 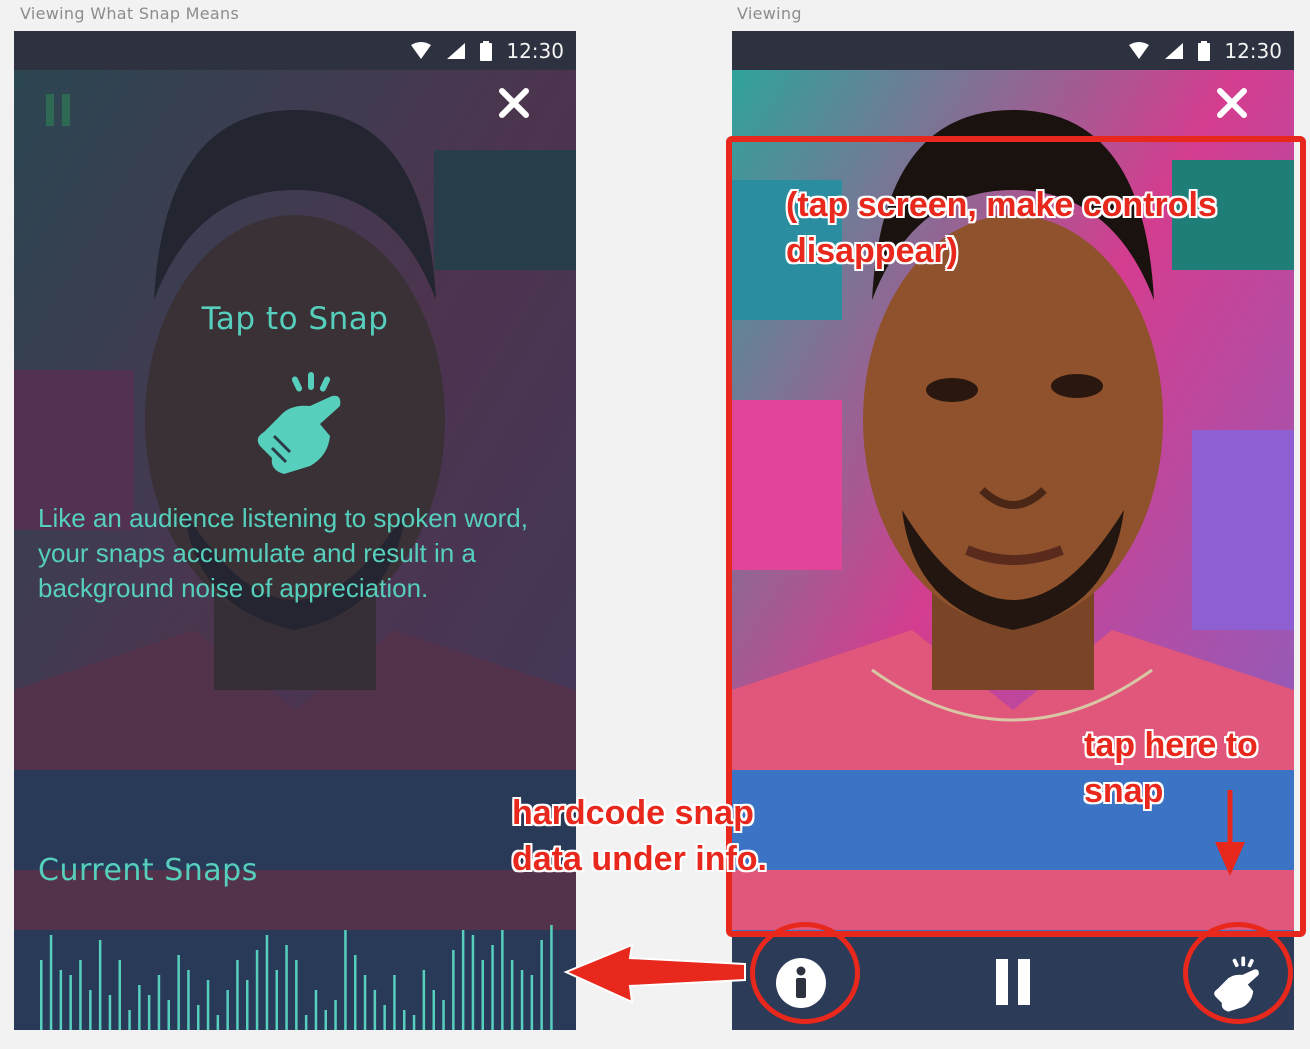 I want to click on left-arrow, so click(x=654, y=973).